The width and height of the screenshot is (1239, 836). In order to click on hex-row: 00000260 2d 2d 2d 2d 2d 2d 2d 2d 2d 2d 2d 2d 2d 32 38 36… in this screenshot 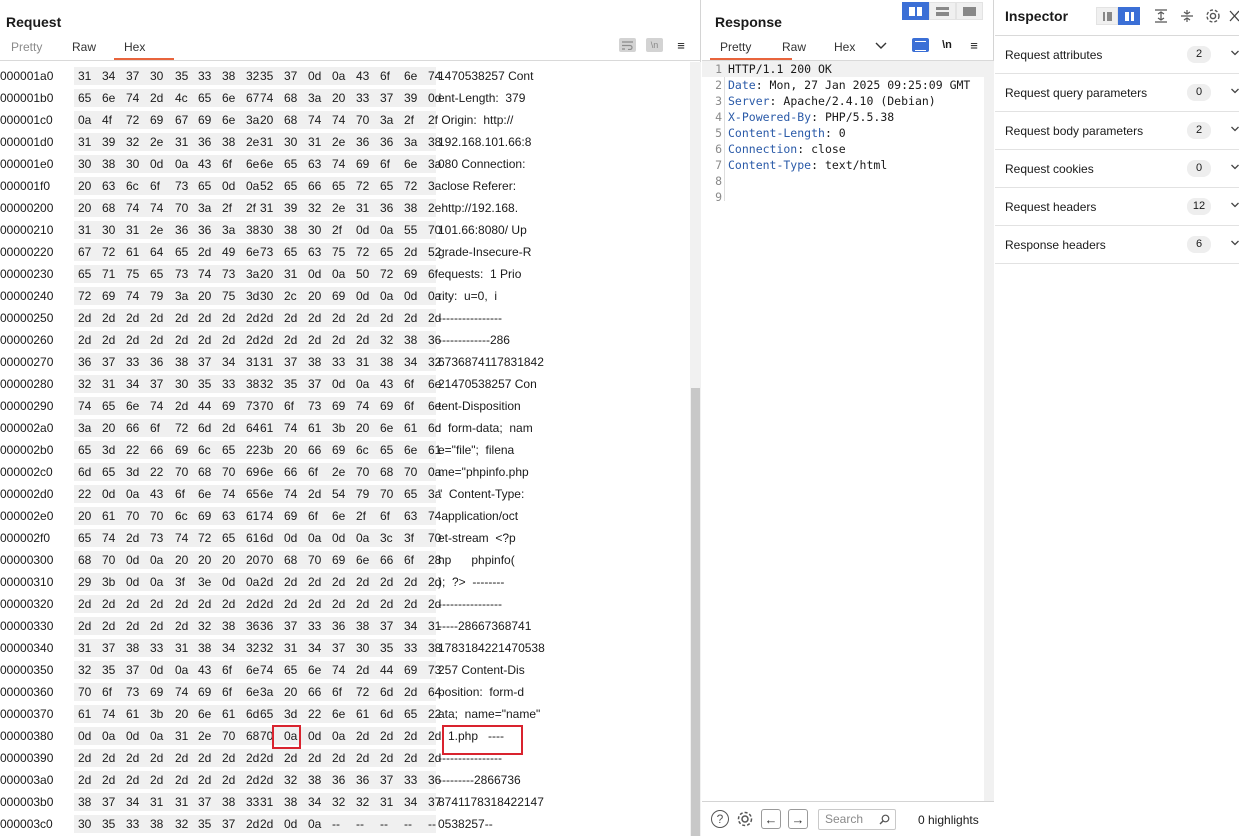, I will do `click(345, 340)`.